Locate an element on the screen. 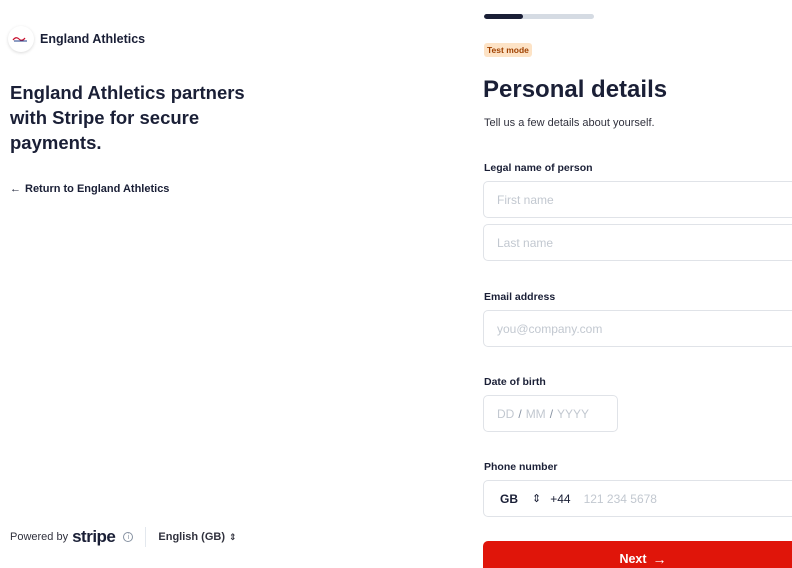  first-name-input: First name is located at coordinates (637, 199).